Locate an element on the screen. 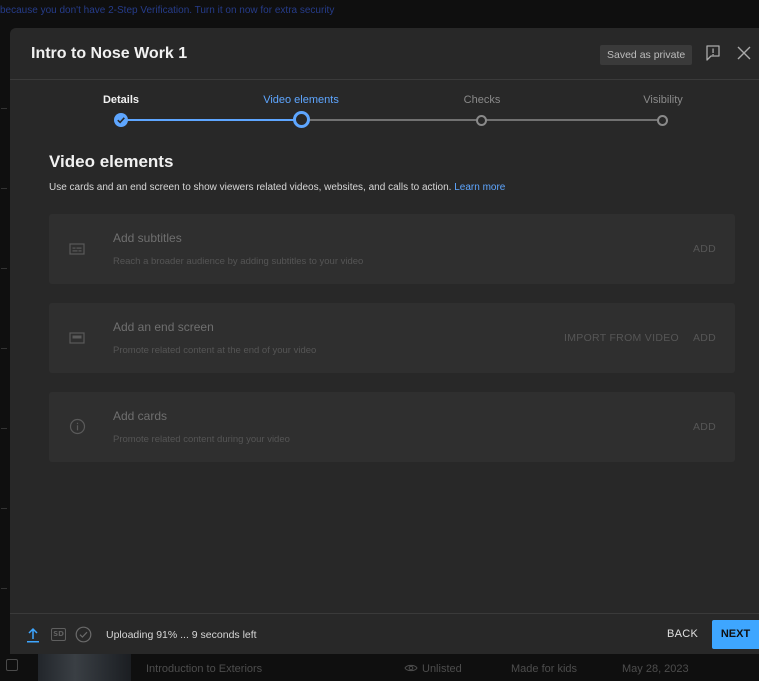 Image resolution: width=759 pixels, height=681 pixels. close-icon is located at coordinates (744, 53).